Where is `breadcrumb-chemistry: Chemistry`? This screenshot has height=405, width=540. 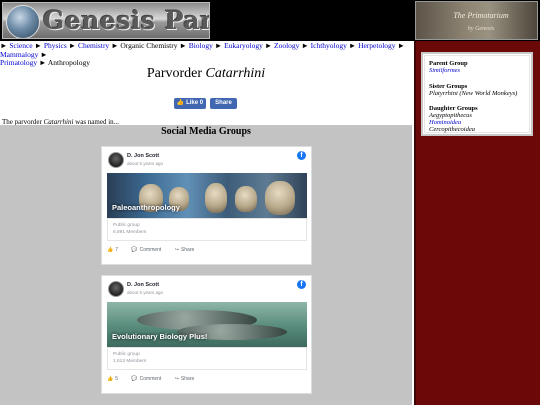 breadcrumb-chemistry: Chemistry is located at coordinates (93, 45).